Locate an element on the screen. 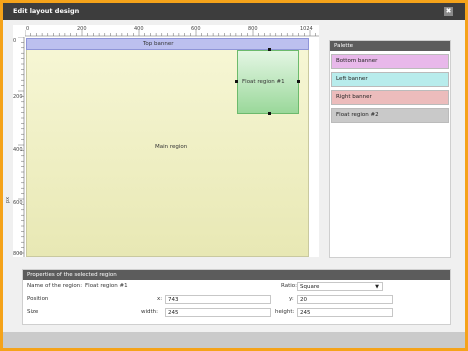 This screenshot has width=468, height=351. ruler-left-label: 0 is located at coordinates (15, 41).